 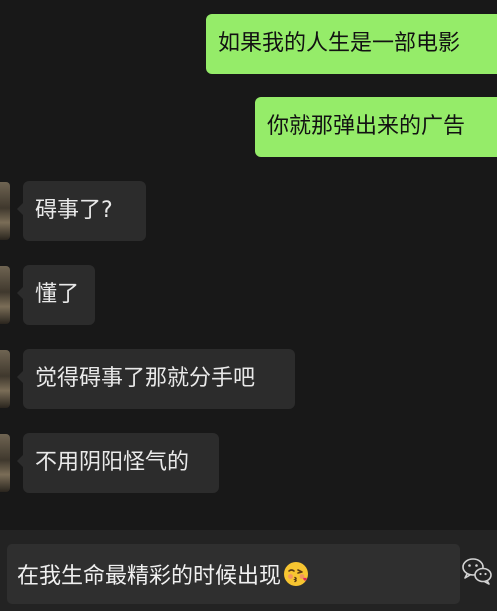 I want to click on message-bubble-received: 碍事了?, so click(x=81, y=211).